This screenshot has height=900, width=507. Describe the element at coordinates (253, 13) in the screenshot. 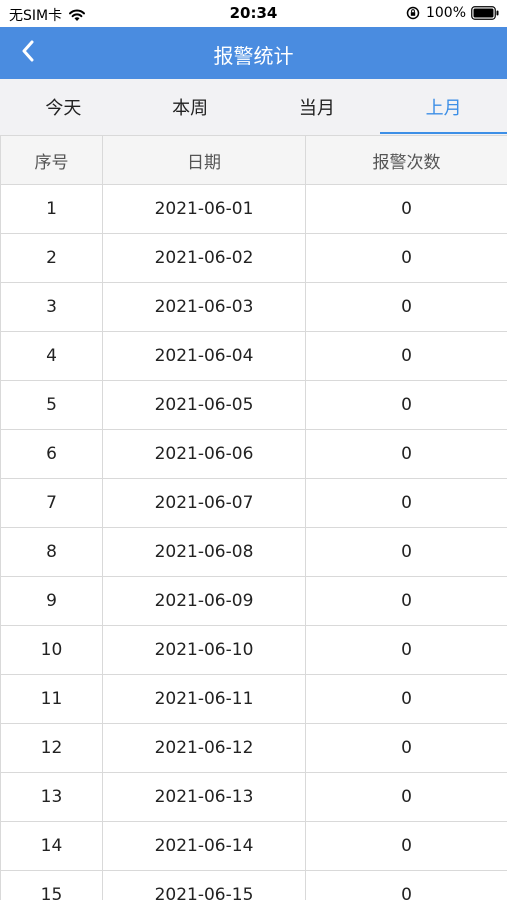

I see `status-bar: 无SIM卡 20:34 100%` at that location.